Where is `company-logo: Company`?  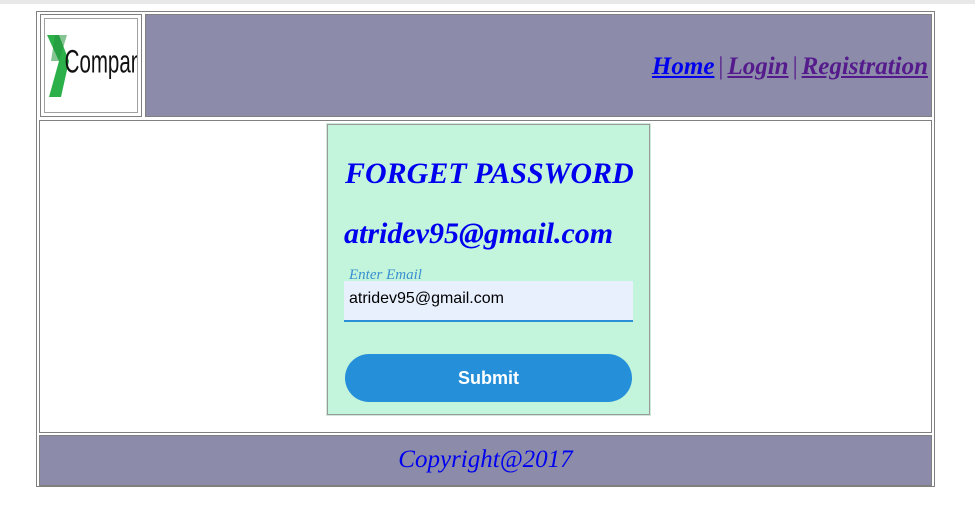 company-logo: Company is located at coordinates (91, 65).